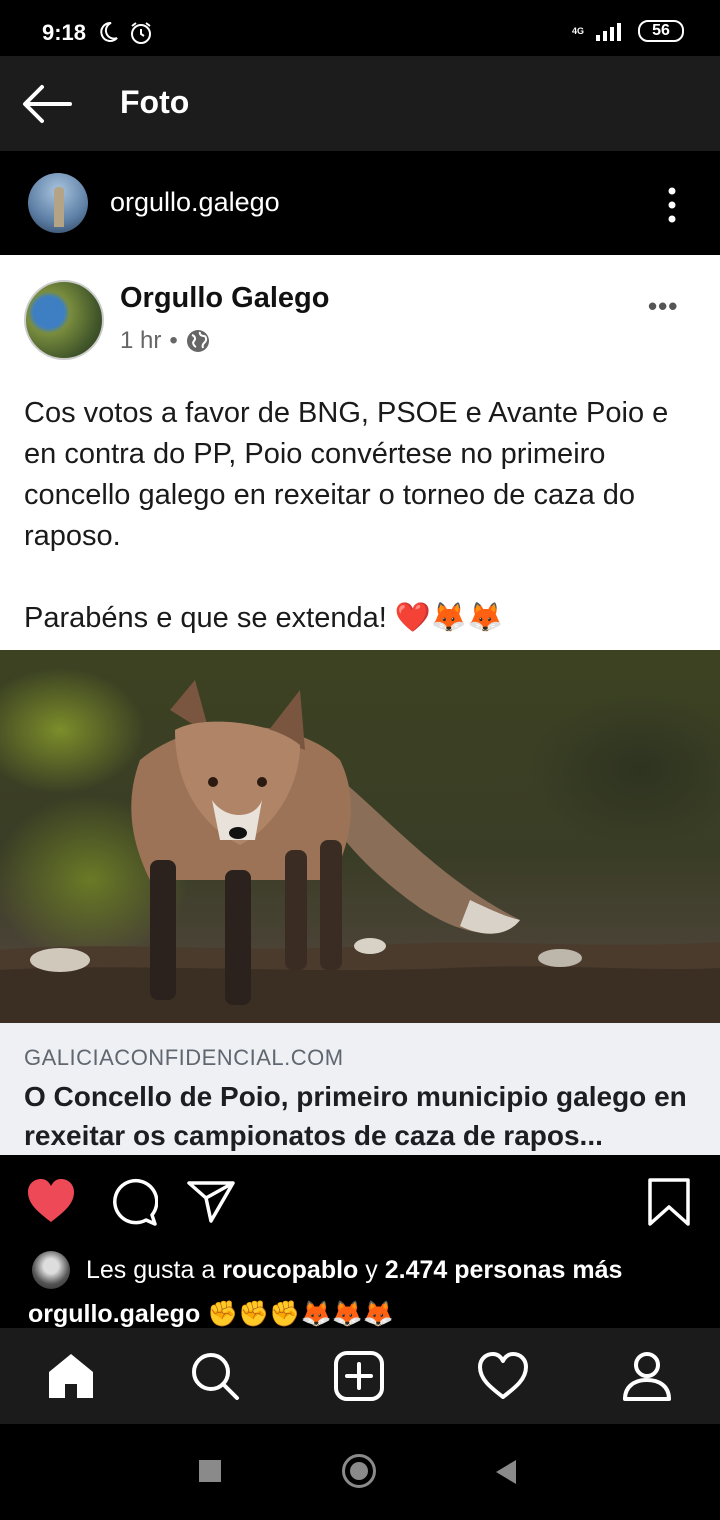  Describe the element at coordinates (197, 341) in the screenshot. I see `globe-icon` at that location.